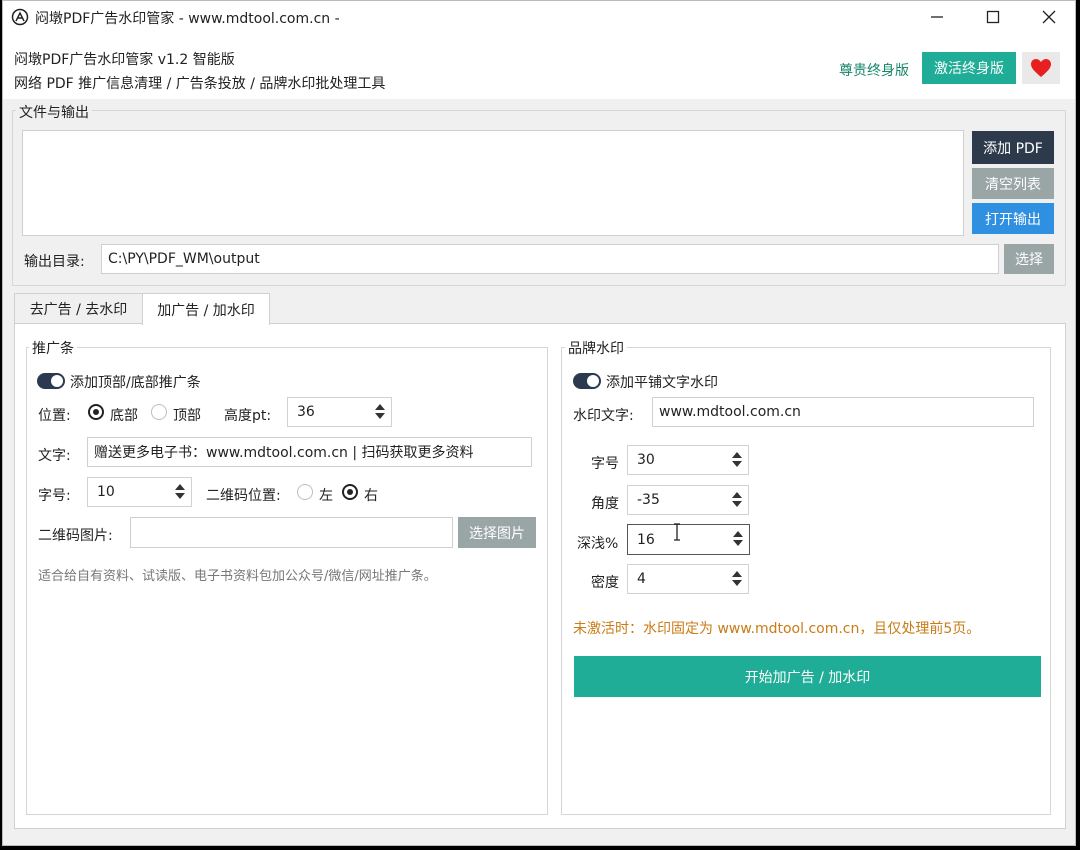 The height and width of the screenshot is (850, 1080). What do you see at coordinates (135, 383) in the screenshot?
I see `promo-bar-toggle-label: 添加顶部/底部推广条` at bounding box center [135, 383].